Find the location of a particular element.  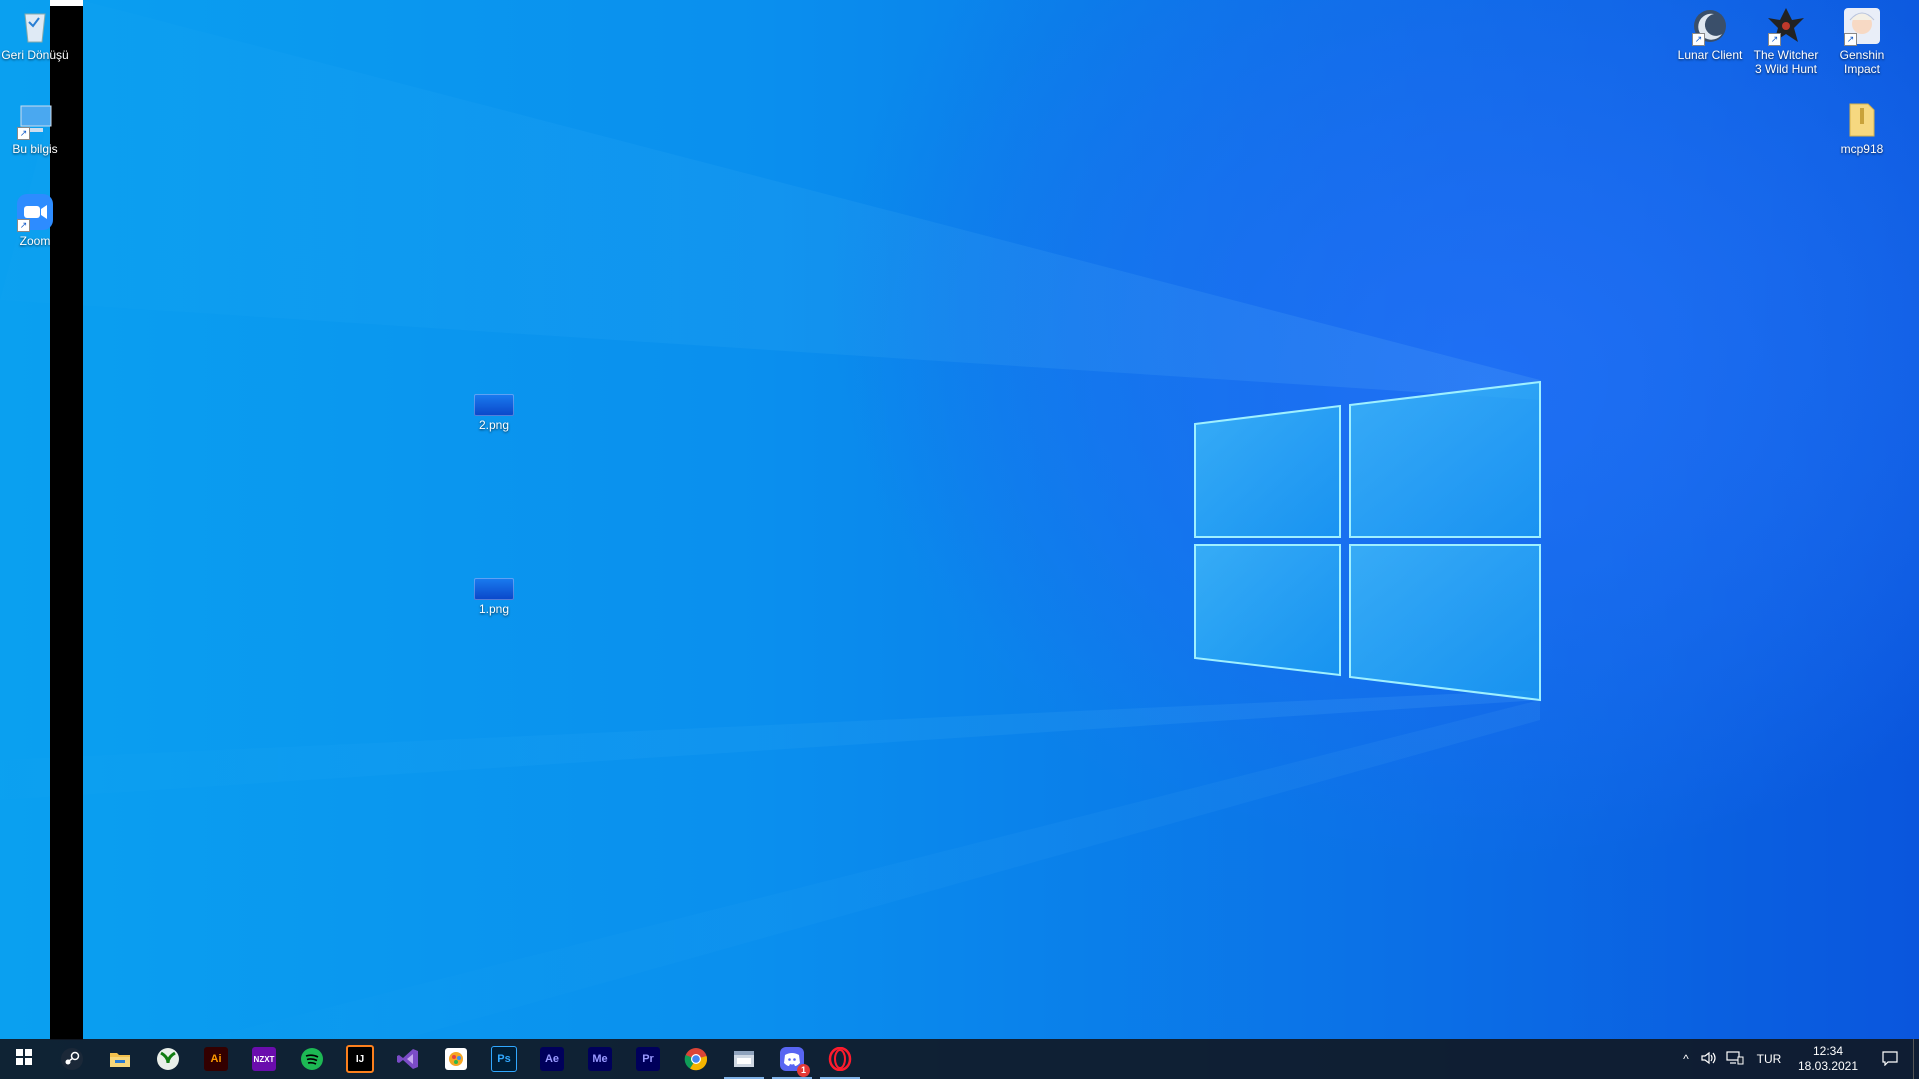

language-indicator: TUR is located at coordinates (1769, 1059).